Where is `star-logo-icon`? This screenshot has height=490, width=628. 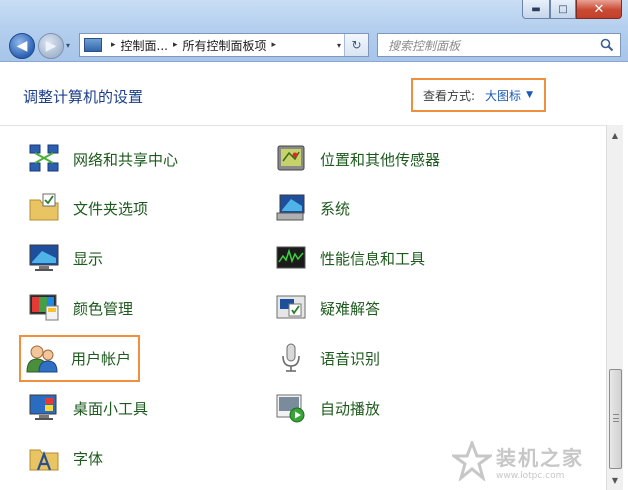 star-logo-icon is located at coordinates (472, 461).